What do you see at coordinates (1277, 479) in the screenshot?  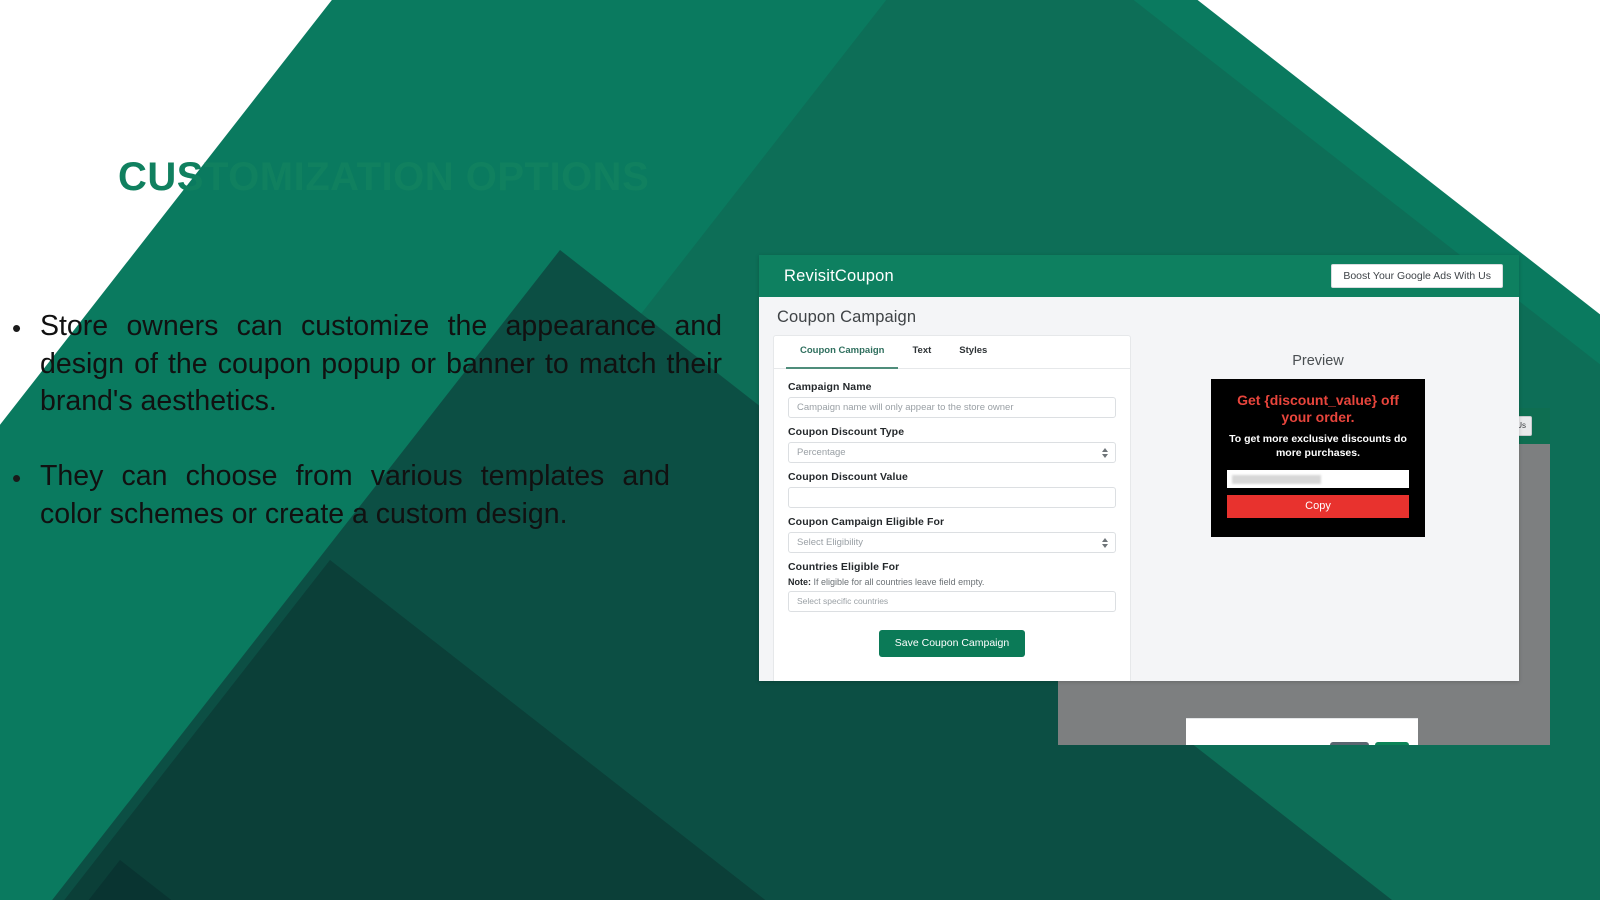 I see `coupon-code-blurred-value` at bounding box center [1277, 479].